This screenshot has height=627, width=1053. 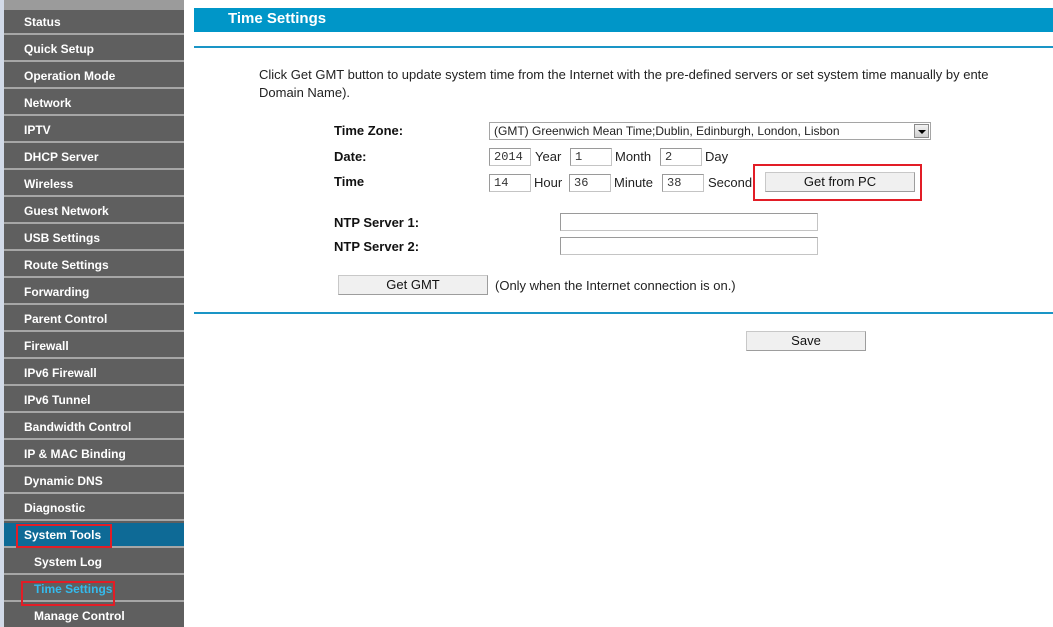 What do you see at coordinates (94, 103) in the screenshot?
I see `sidebar-item-network: Network` at bounding box center [94, 103].